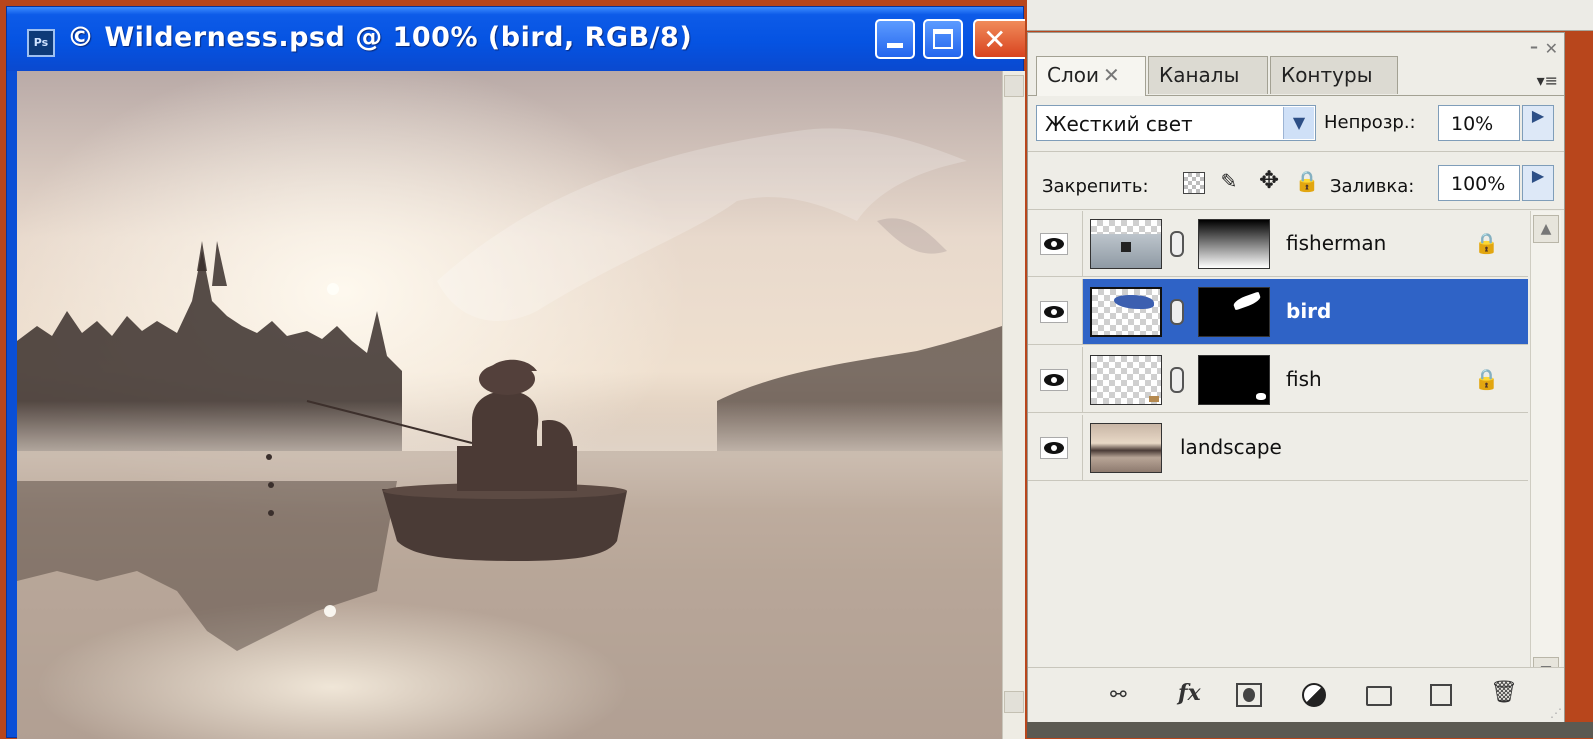 The image size is (1593, 739). I want to click on layer-name: fisherman, so click(1336, 243).